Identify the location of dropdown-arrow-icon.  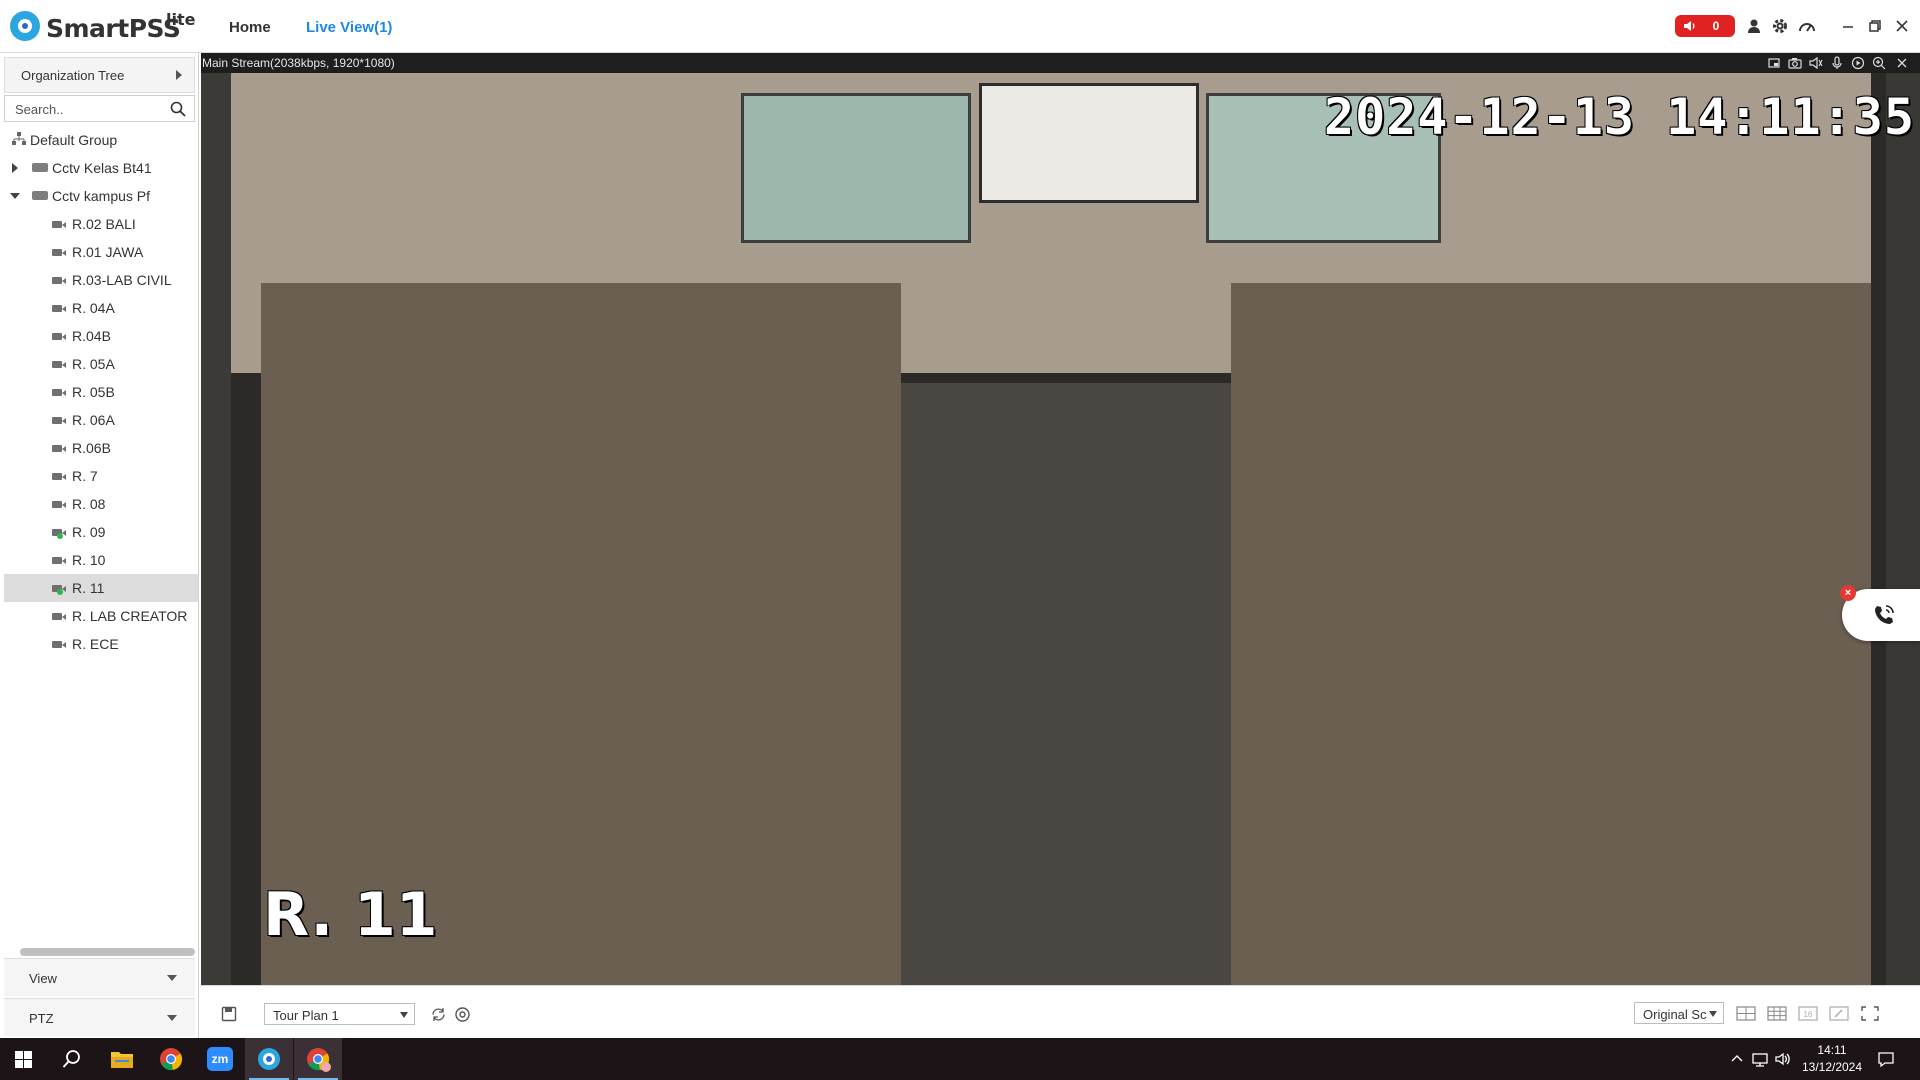
(404, 1015).